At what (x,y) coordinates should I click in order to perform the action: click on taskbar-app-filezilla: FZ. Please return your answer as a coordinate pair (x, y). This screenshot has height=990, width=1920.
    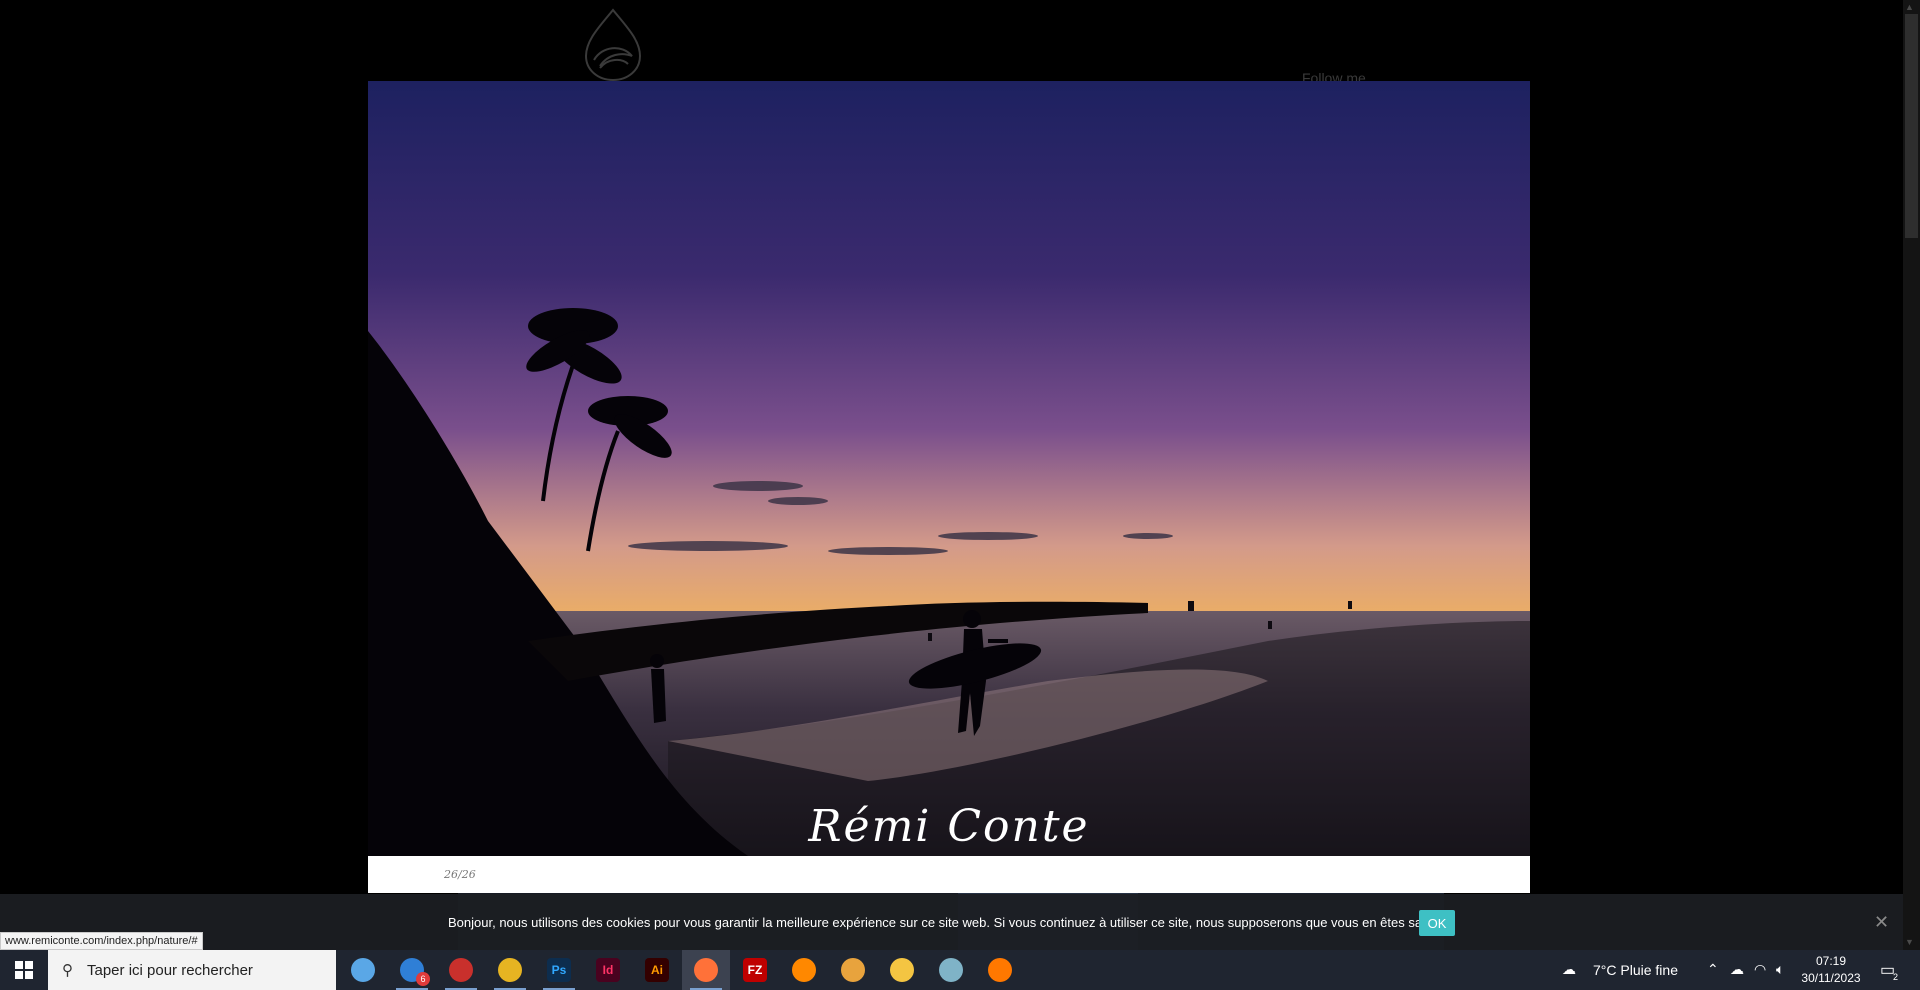
    Looking at the image, I should click on (755, 970).